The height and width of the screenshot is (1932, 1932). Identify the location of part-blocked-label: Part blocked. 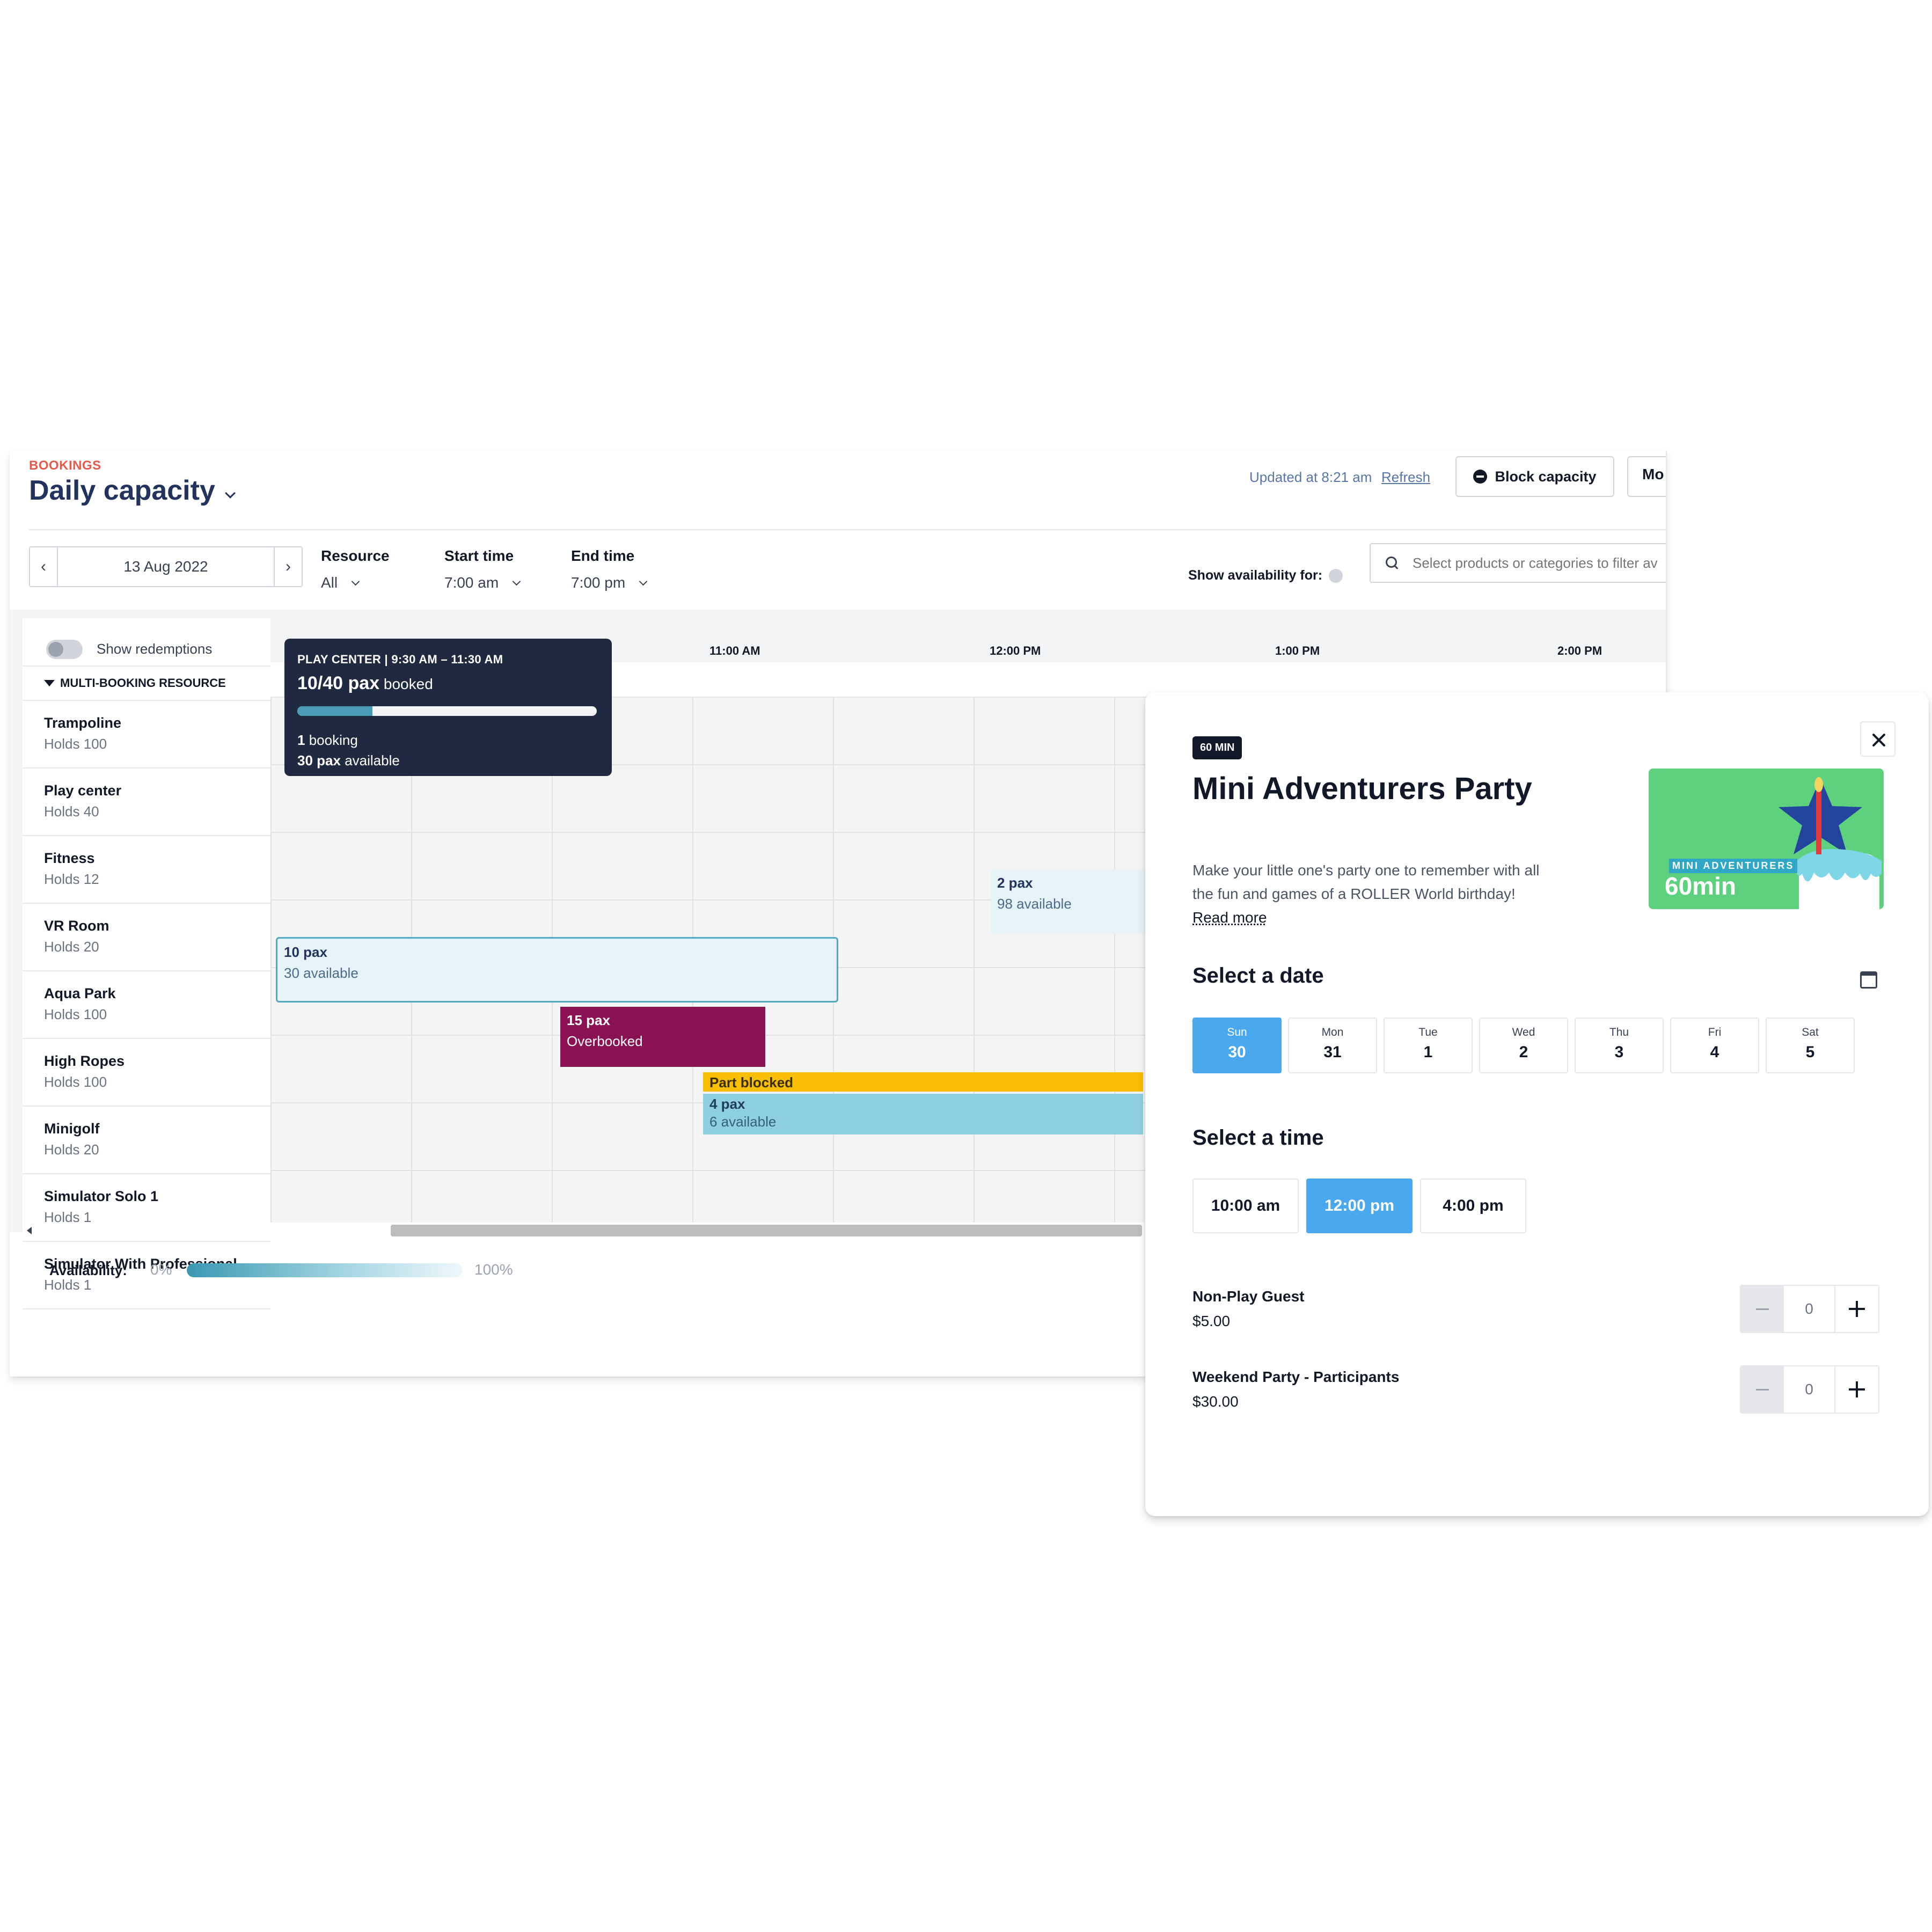
(751, 1082).